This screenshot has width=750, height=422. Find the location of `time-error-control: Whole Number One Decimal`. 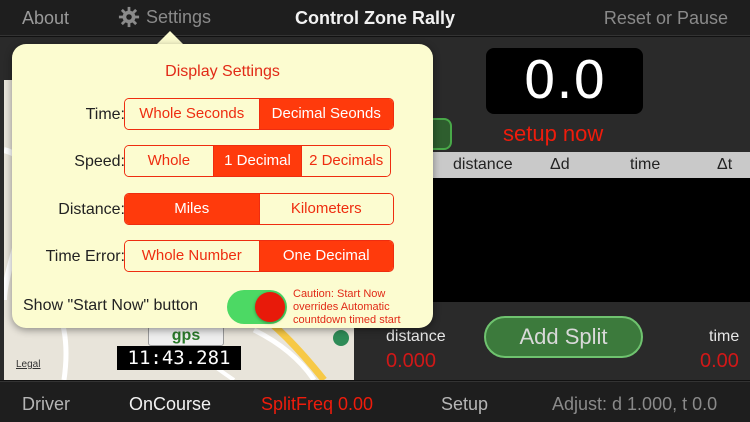

time-error-control: Whole Number One Decimal is located at coordinates (259, 256).